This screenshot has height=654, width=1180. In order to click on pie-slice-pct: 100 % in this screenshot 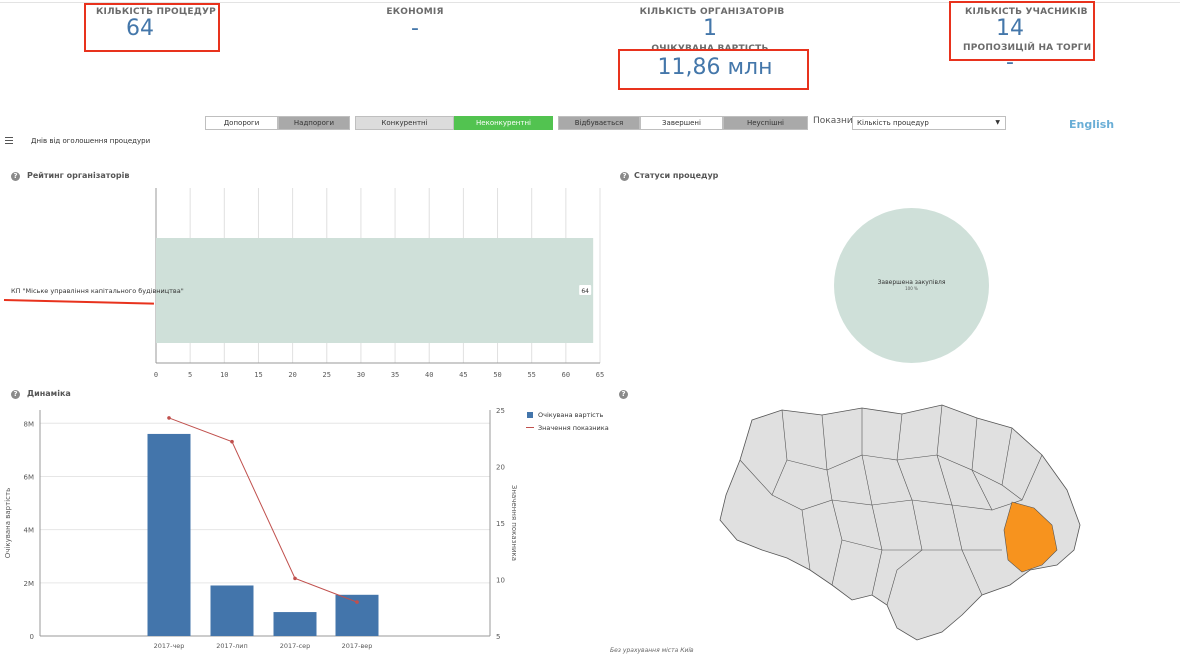, I will do `click(911, 288)`.